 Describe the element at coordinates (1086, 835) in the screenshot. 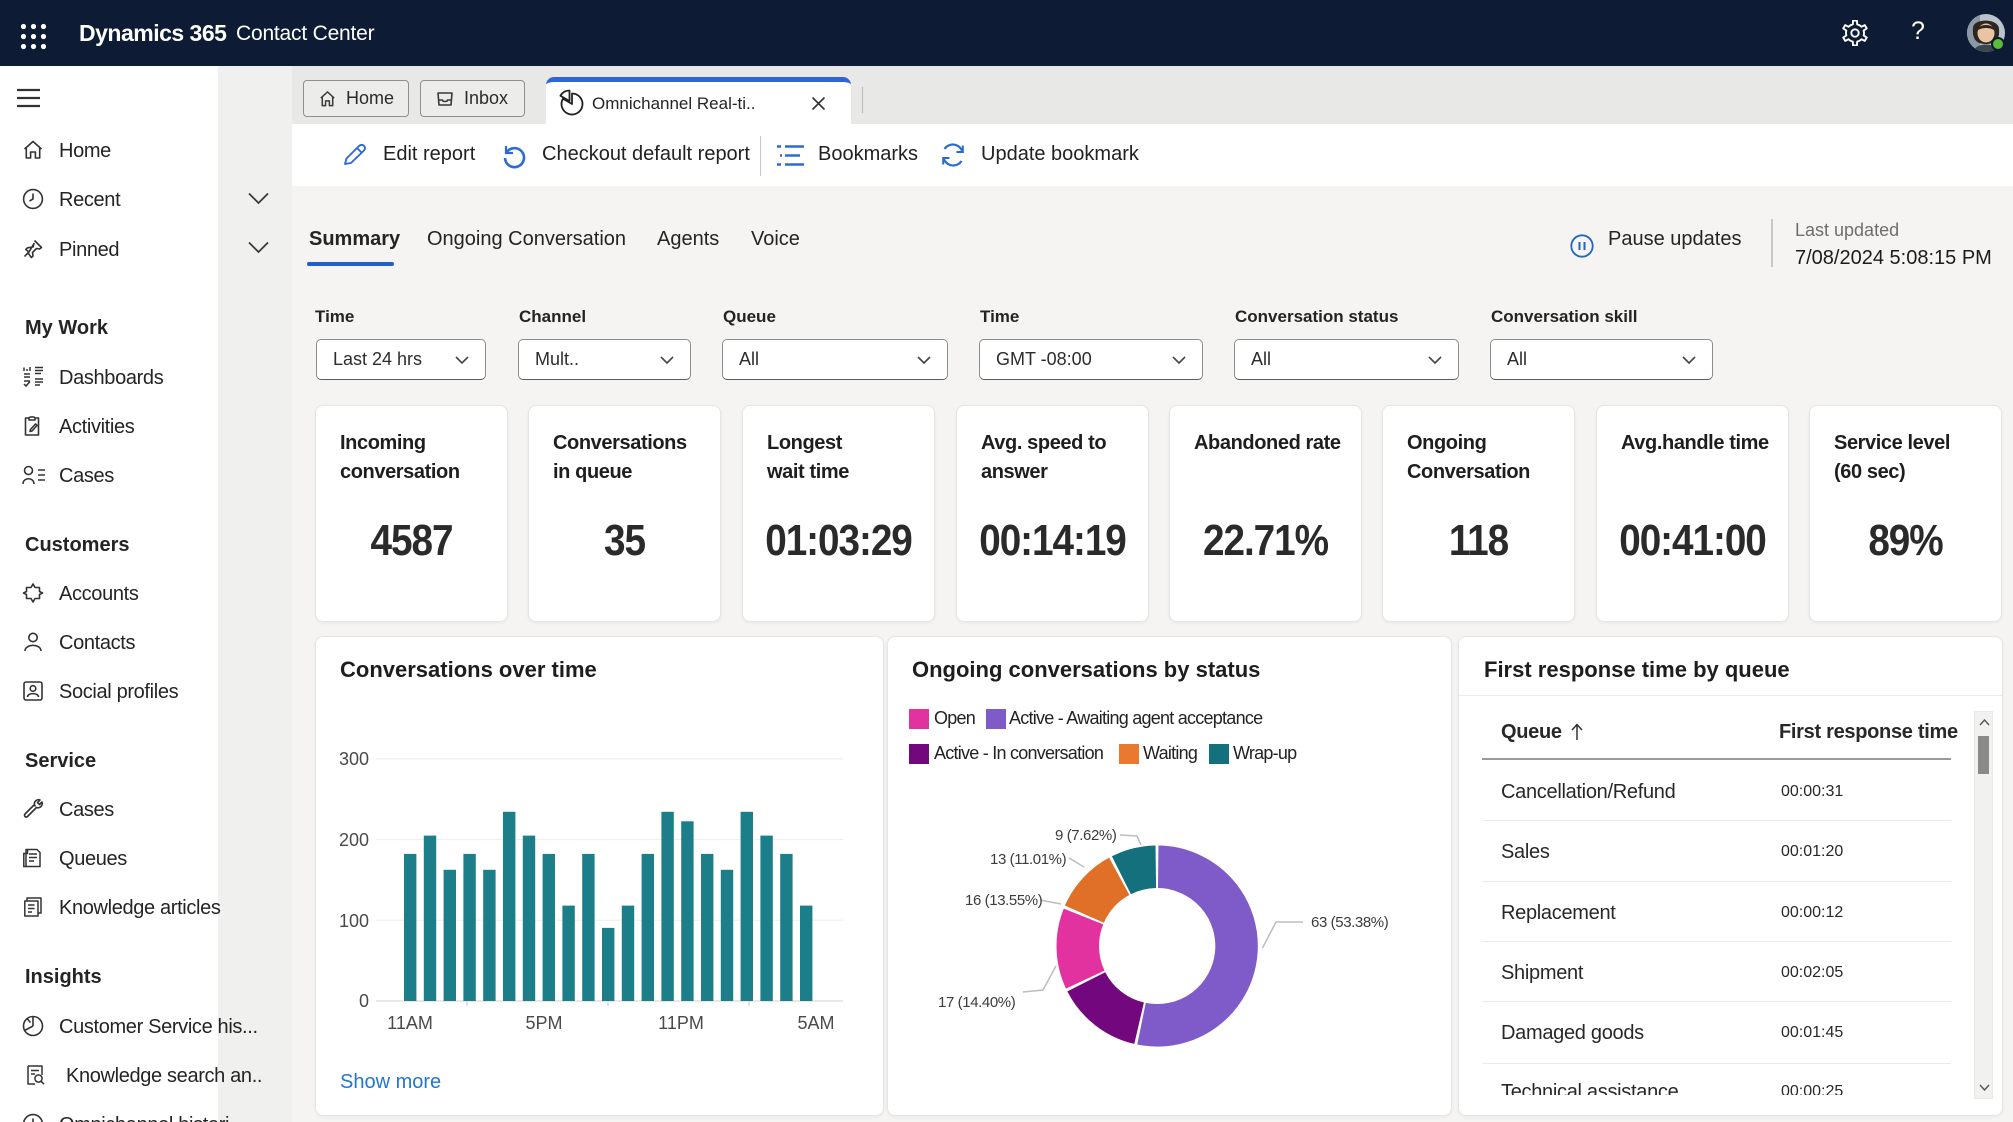

I see `svg-text: 9 (7.62%)` at that location.